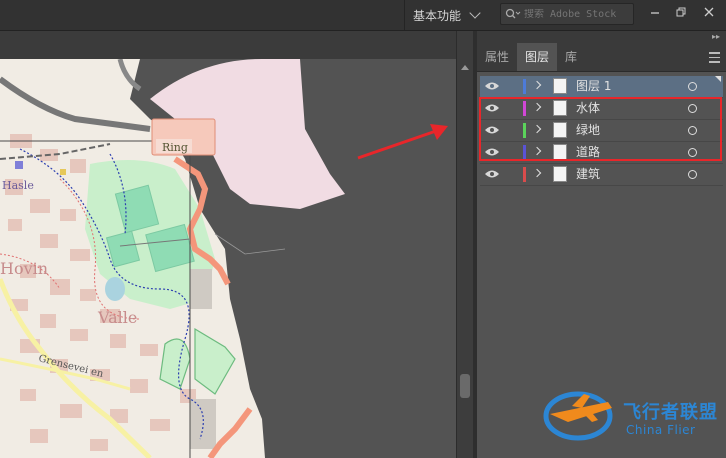 The height and width of the screenshot is (458, 726). Describe the element at coordinates (537, 57) in the screenshot. I see `tab-layers: 图层` at that location.